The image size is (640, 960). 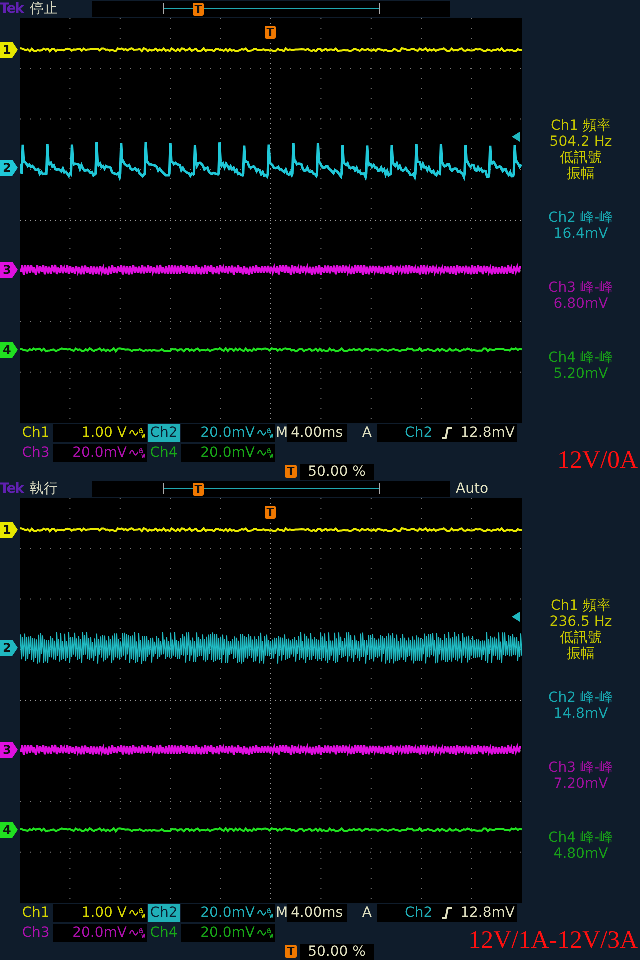 I want to click on measurement-value: 504.2 Hz, so click(x=581, y=142).